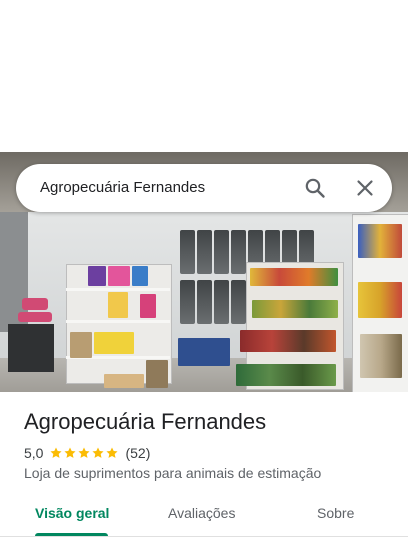  Describe the element at coordinates (31, 348) in the screenshot. I see `photo-cabinet` at that location.